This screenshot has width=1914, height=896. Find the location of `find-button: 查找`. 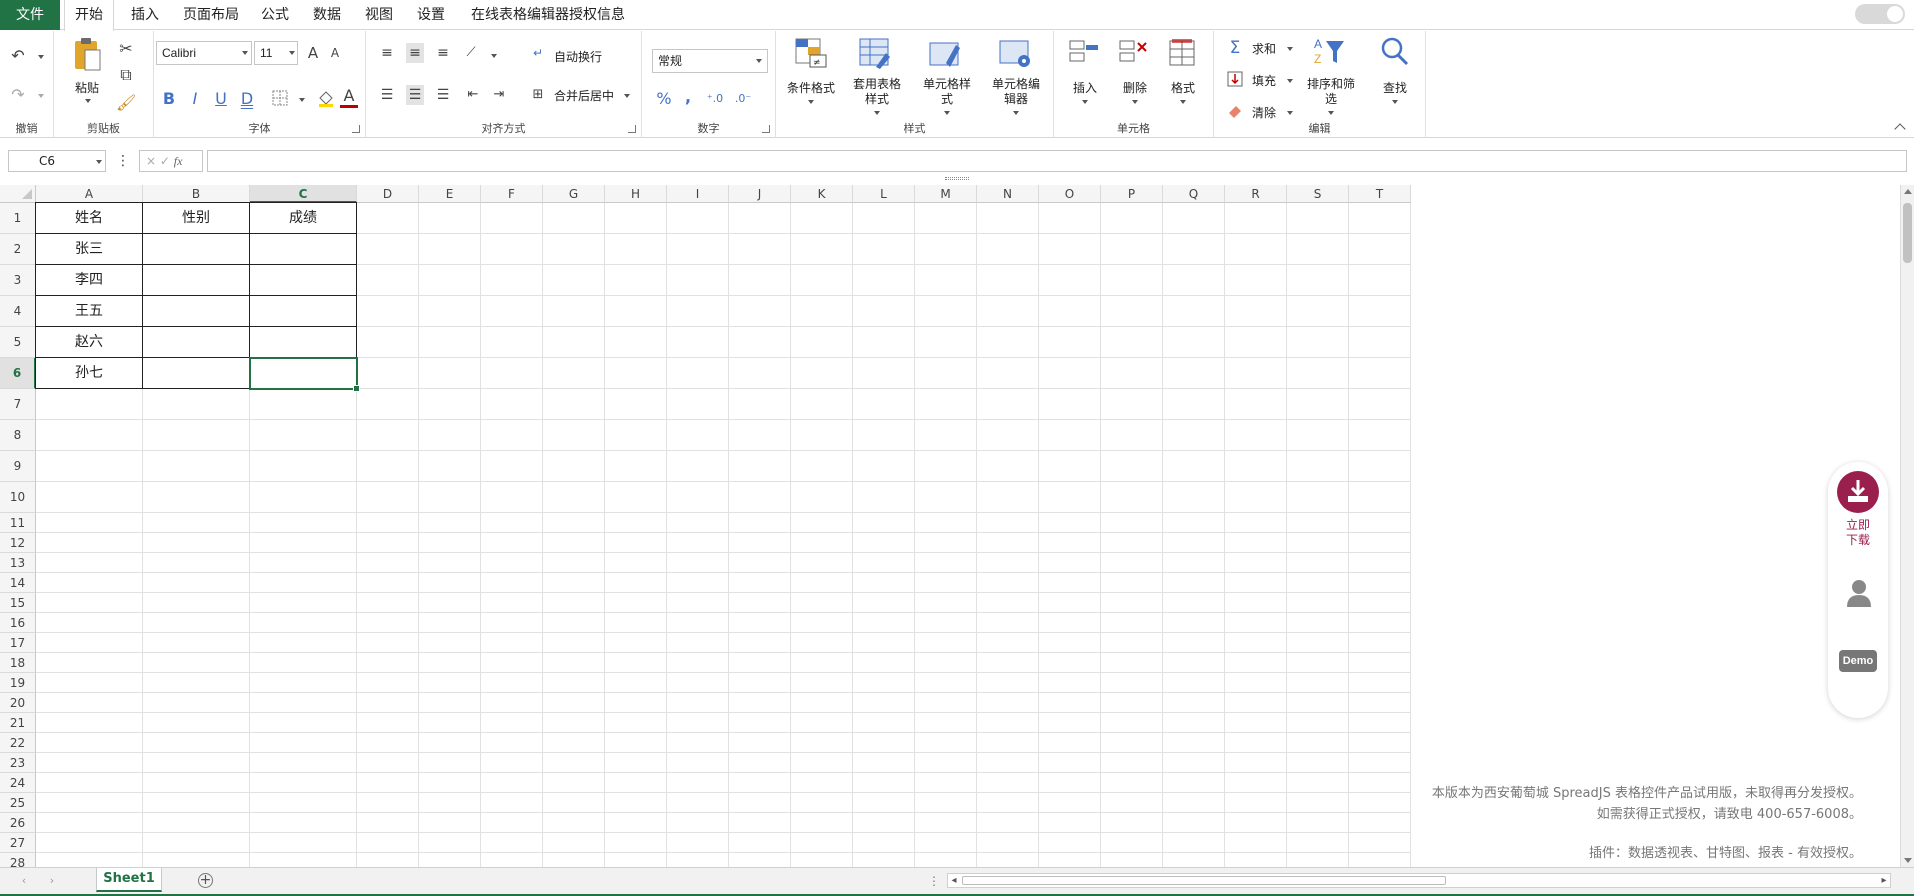

find-button: 查找 is located at coordinates (1395, 87).